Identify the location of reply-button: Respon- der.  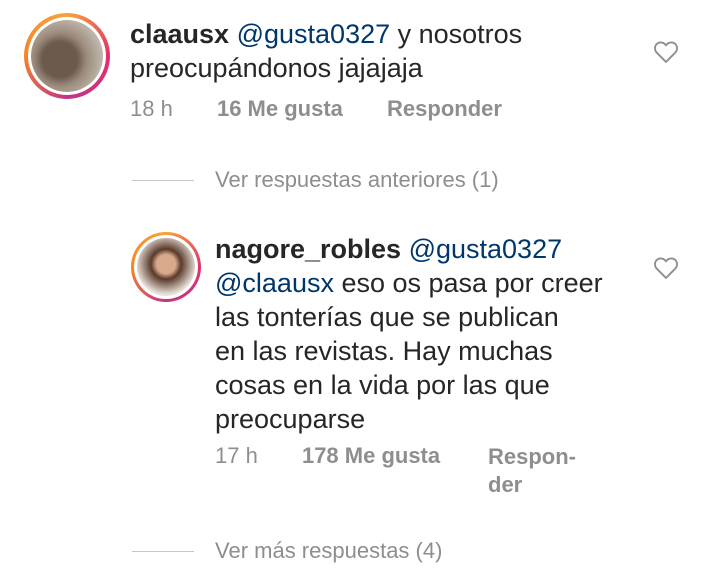
(532, 471).